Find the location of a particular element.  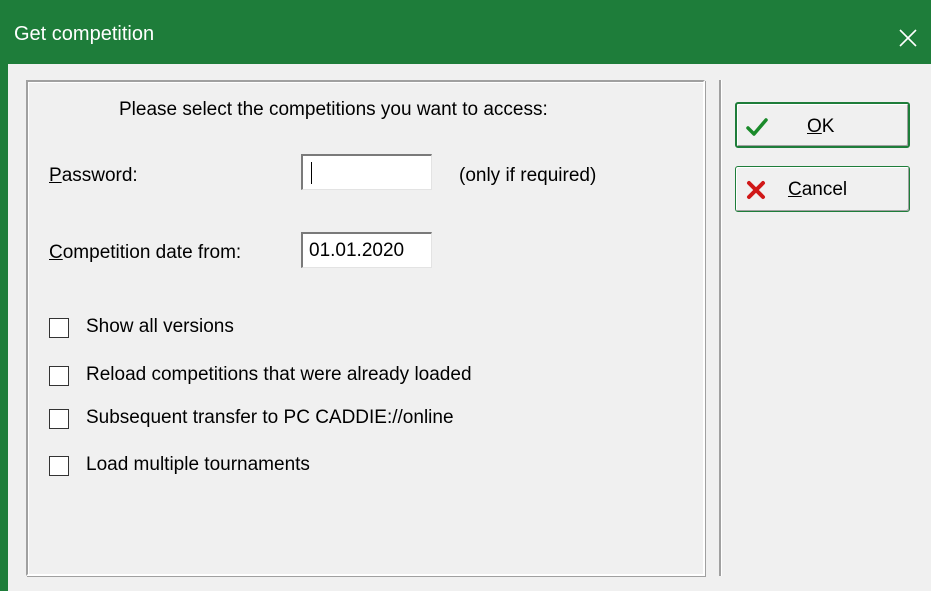

checkbox-label: Show all versions is located at coordinates (160, 326).